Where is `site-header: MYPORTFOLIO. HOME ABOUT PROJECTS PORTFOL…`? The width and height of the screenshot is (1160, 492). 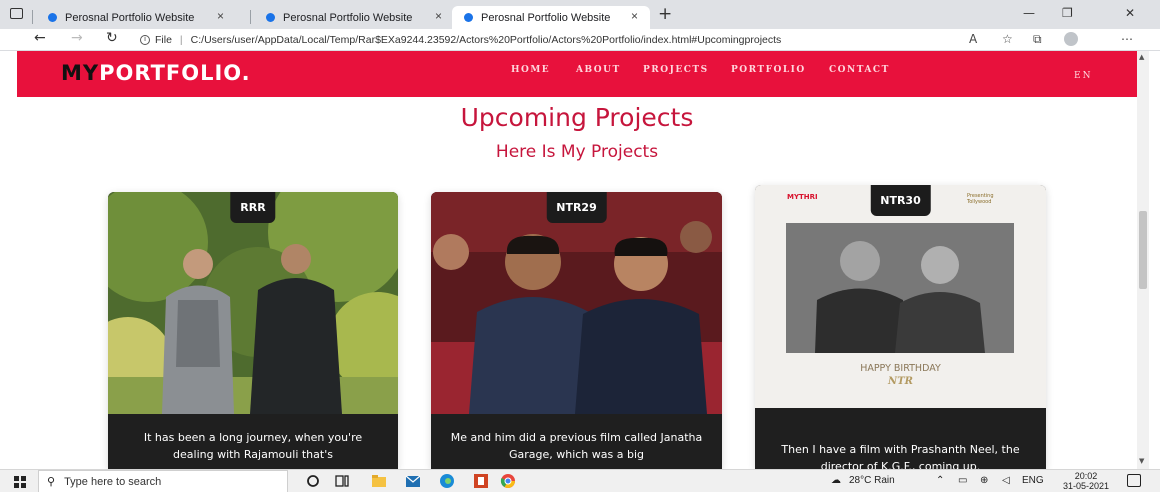 site-header: MYPORTFOLIO. HOME ABOUT PROJECTS PORTFOL… is located at coordinates (577, 74).